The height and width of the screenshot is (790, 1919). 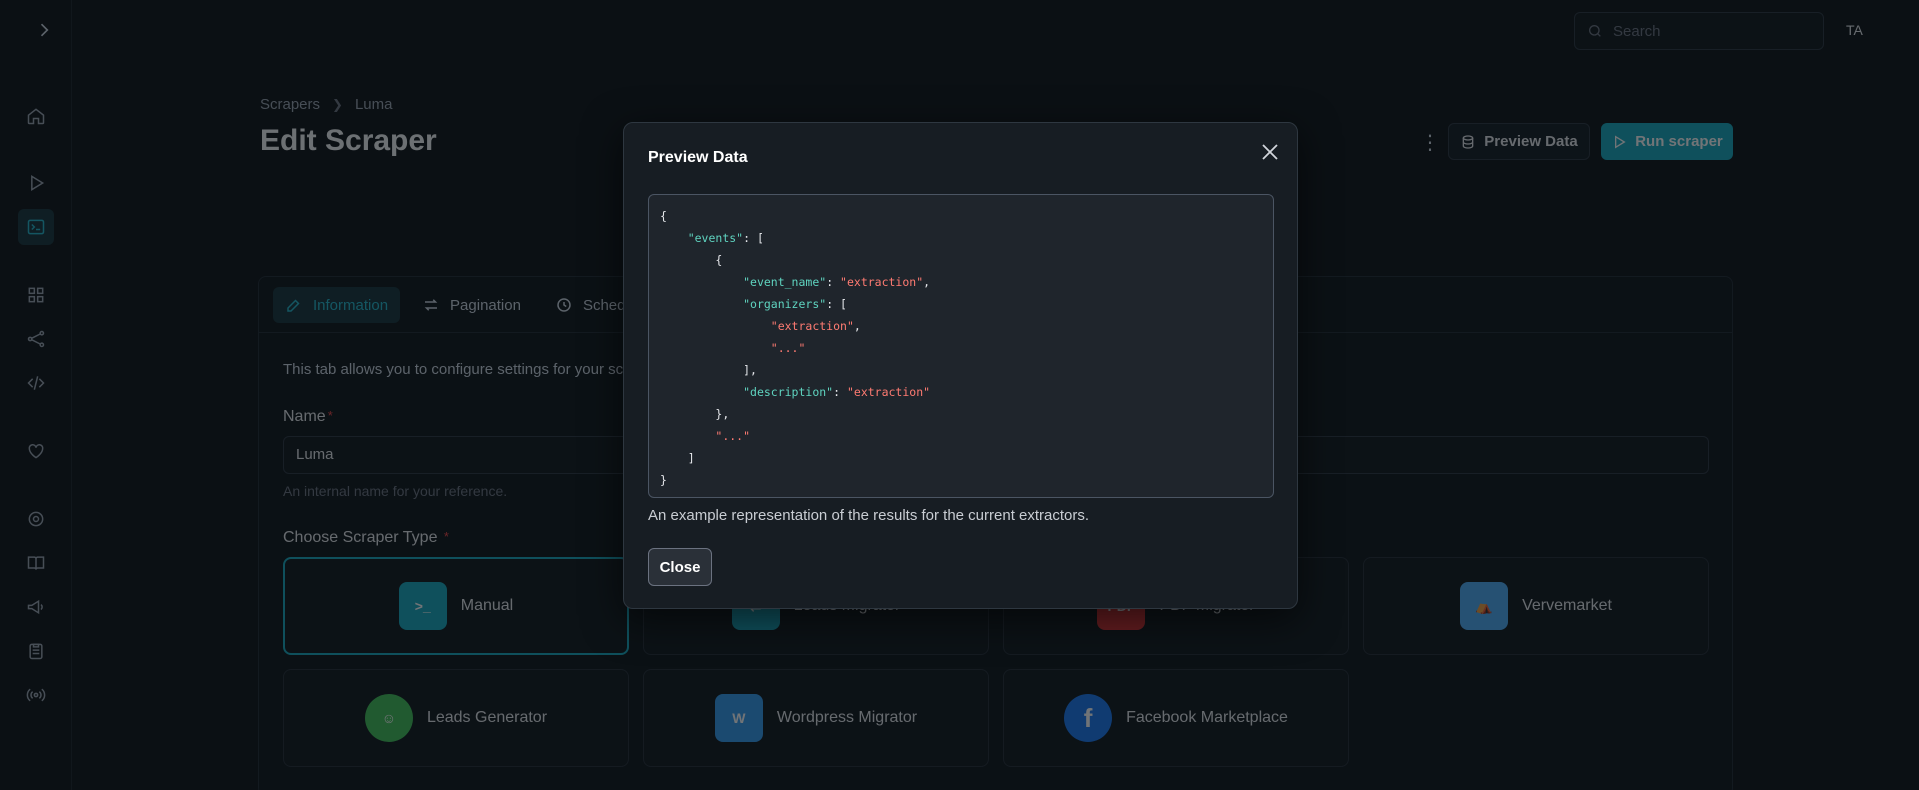 What do you see at coordinates (837, 282) in the screenshot?
I see `code-line: "event_name": "extraction",` at bounding box center [837, 282].